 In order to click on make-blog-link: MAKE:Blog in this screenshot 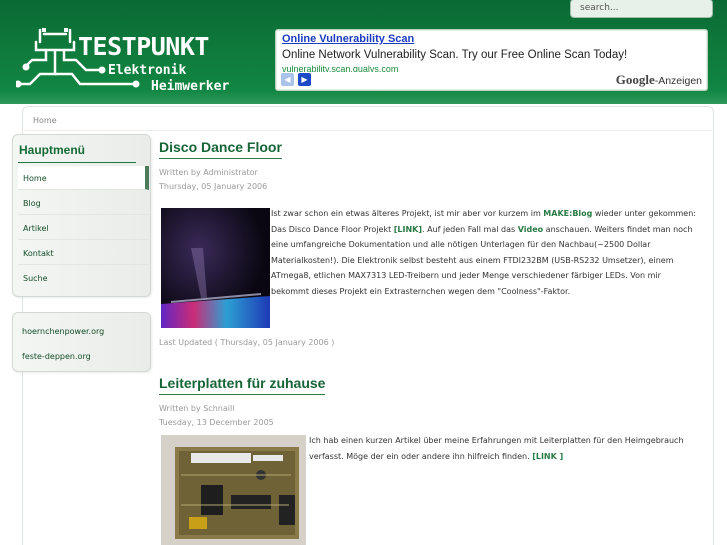, I will do `click(567, 213)`.